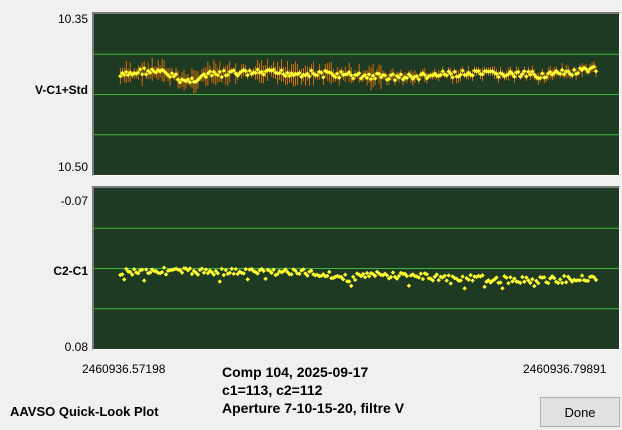 The image size is (622, 430). What do you see at coordinates (70, 271) in the screenshot?
I see `bottom-ylabel: C2-C1` at bounding box center [70, 271].